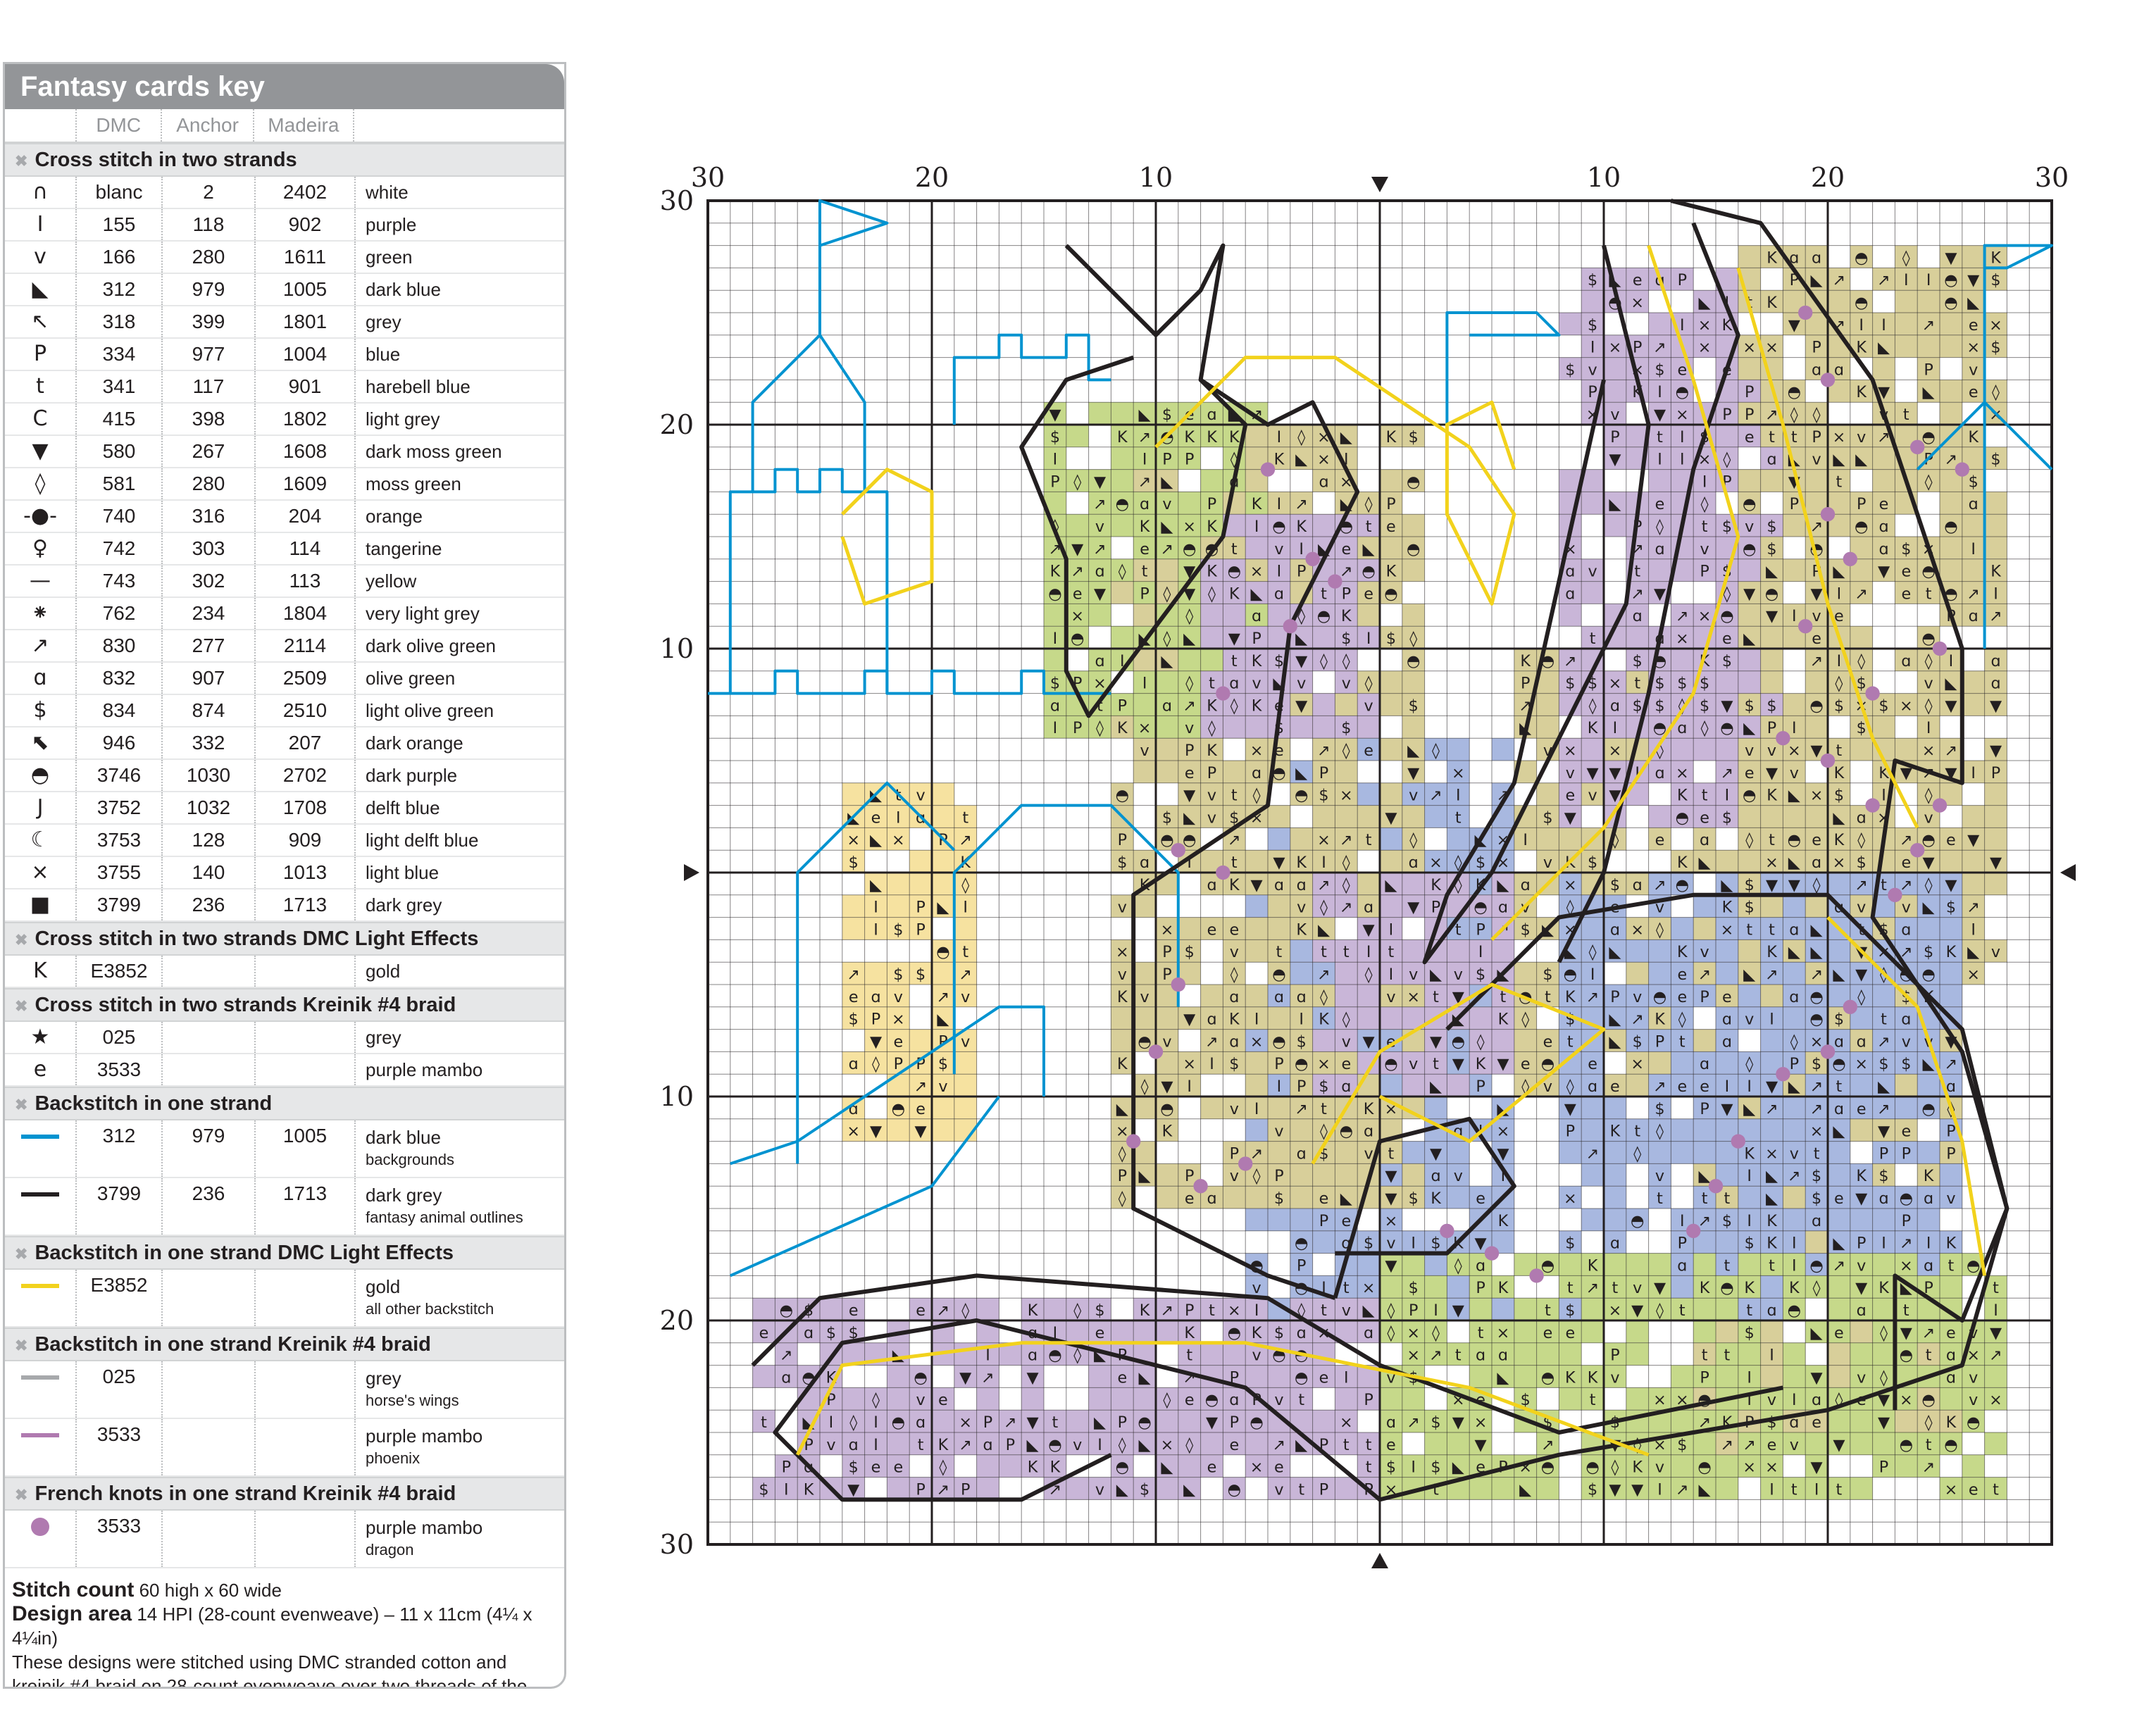 This screenshot has width=2156, height=1724. I want to click on anchor-code, so click(209, 1069).